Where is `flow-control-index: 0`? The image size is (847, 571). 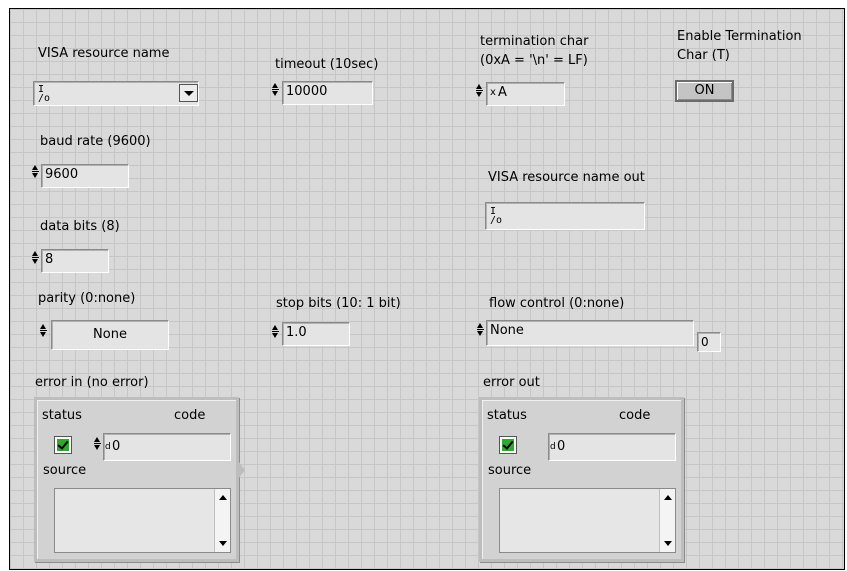
flow-control-index: 0 is located at coordinates (709, 342).